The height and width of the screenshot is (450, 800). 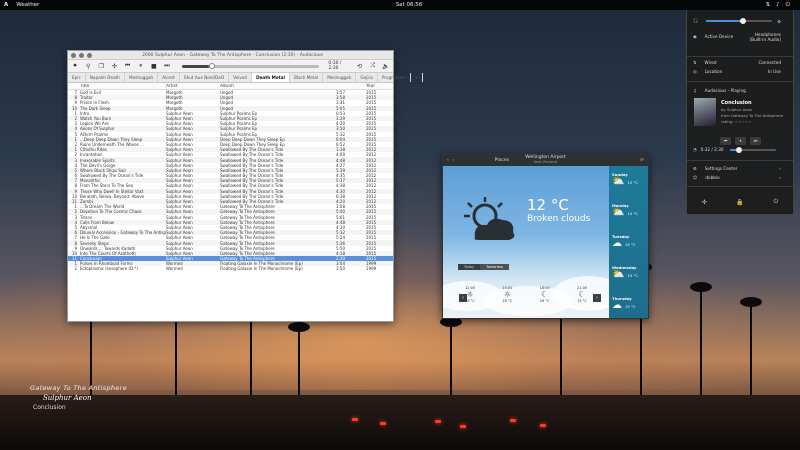 I want to click on play-pause-button: ⏸, so click(x=740, y=141).